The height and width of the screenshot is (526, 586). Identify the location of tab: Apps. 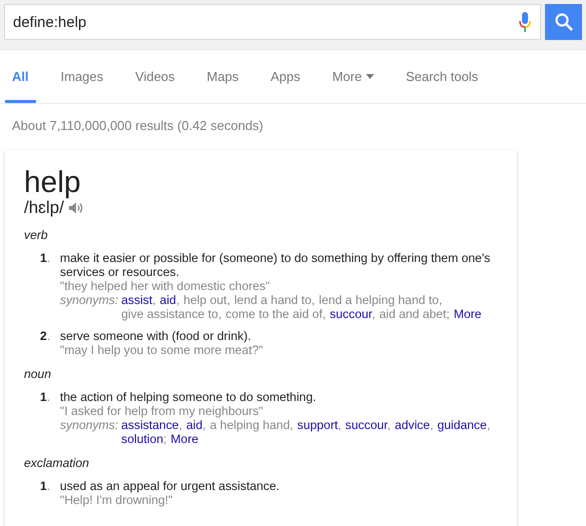
(286, 76).